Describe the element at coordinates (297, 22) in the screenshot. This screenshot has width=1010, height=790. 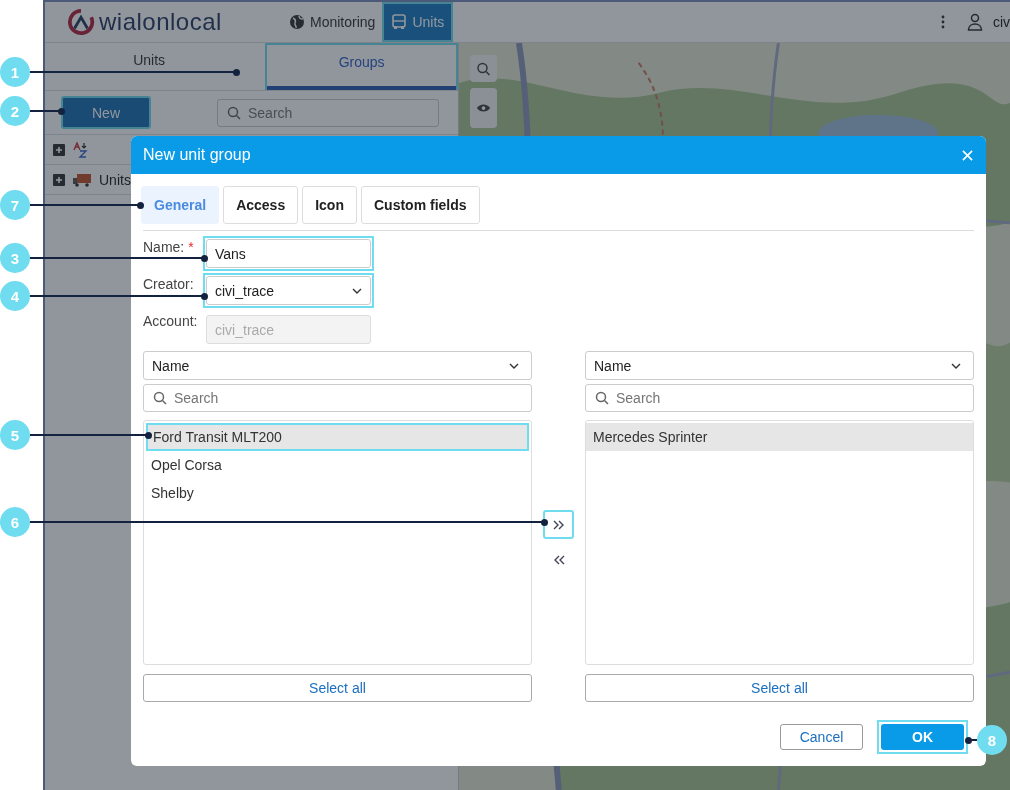
I see `globe-icon` at that location.